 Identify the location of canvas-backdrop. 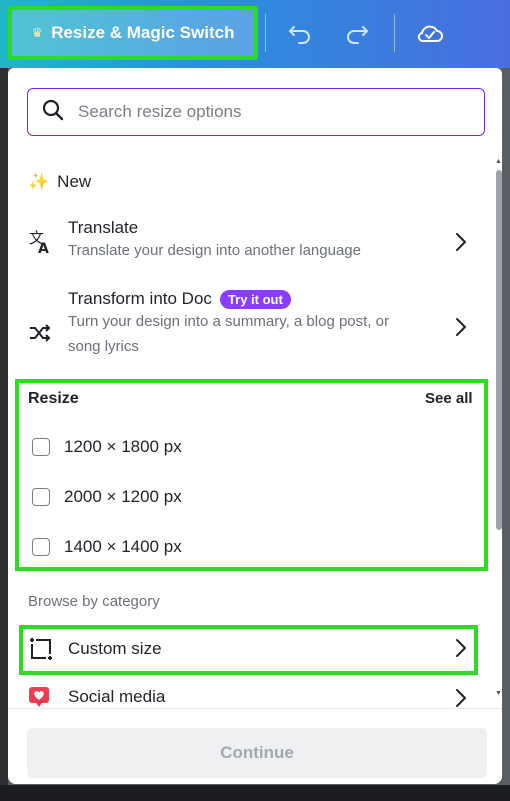
(4, 434).